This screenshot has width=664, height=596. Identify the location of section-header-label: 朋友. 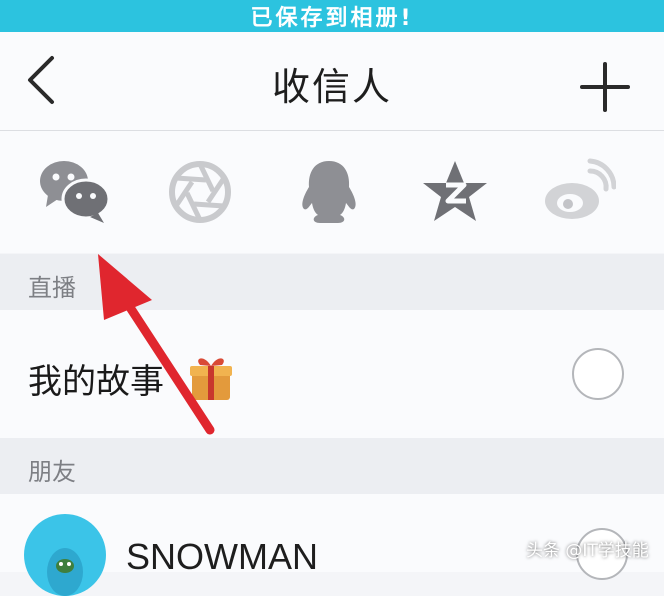
(52, 472).